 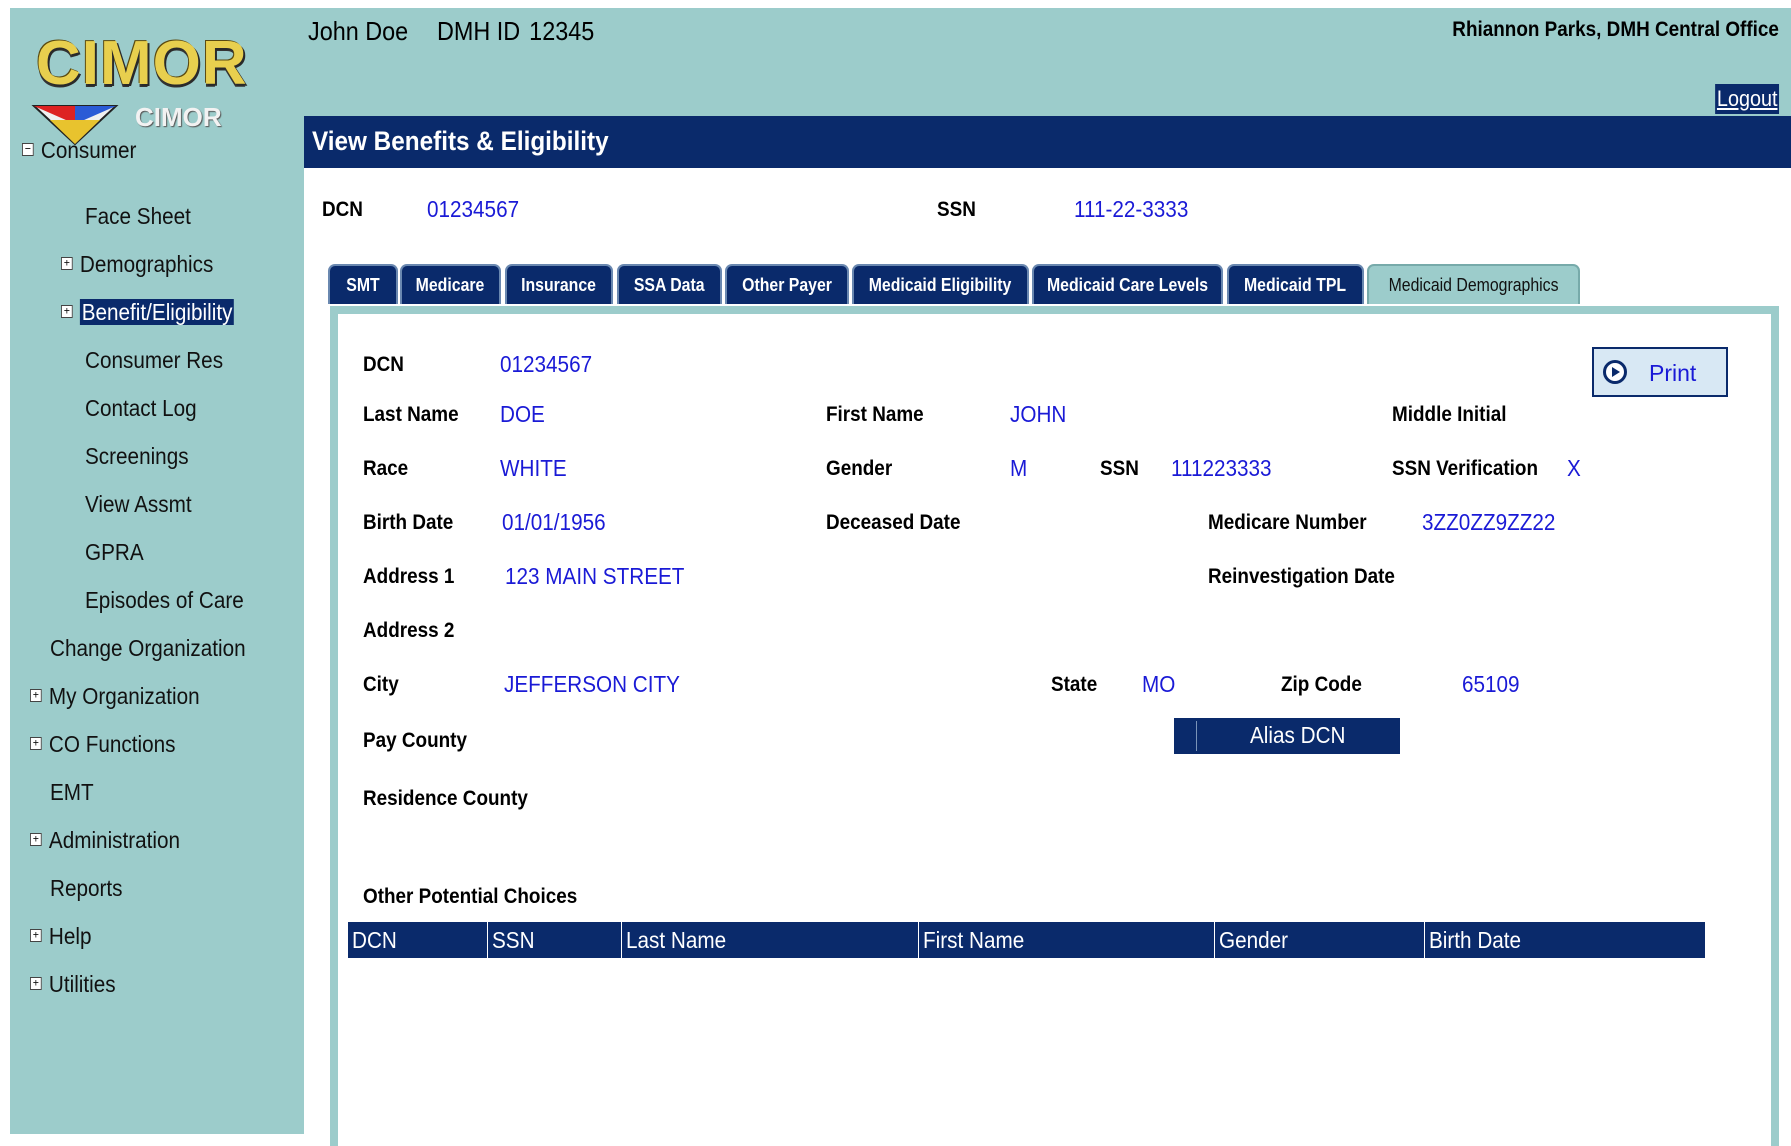 What do you see at coordinates (1475, 940) in the screenshot?
I see `column-label: Birth Date` at bounding box center [1475, 940].